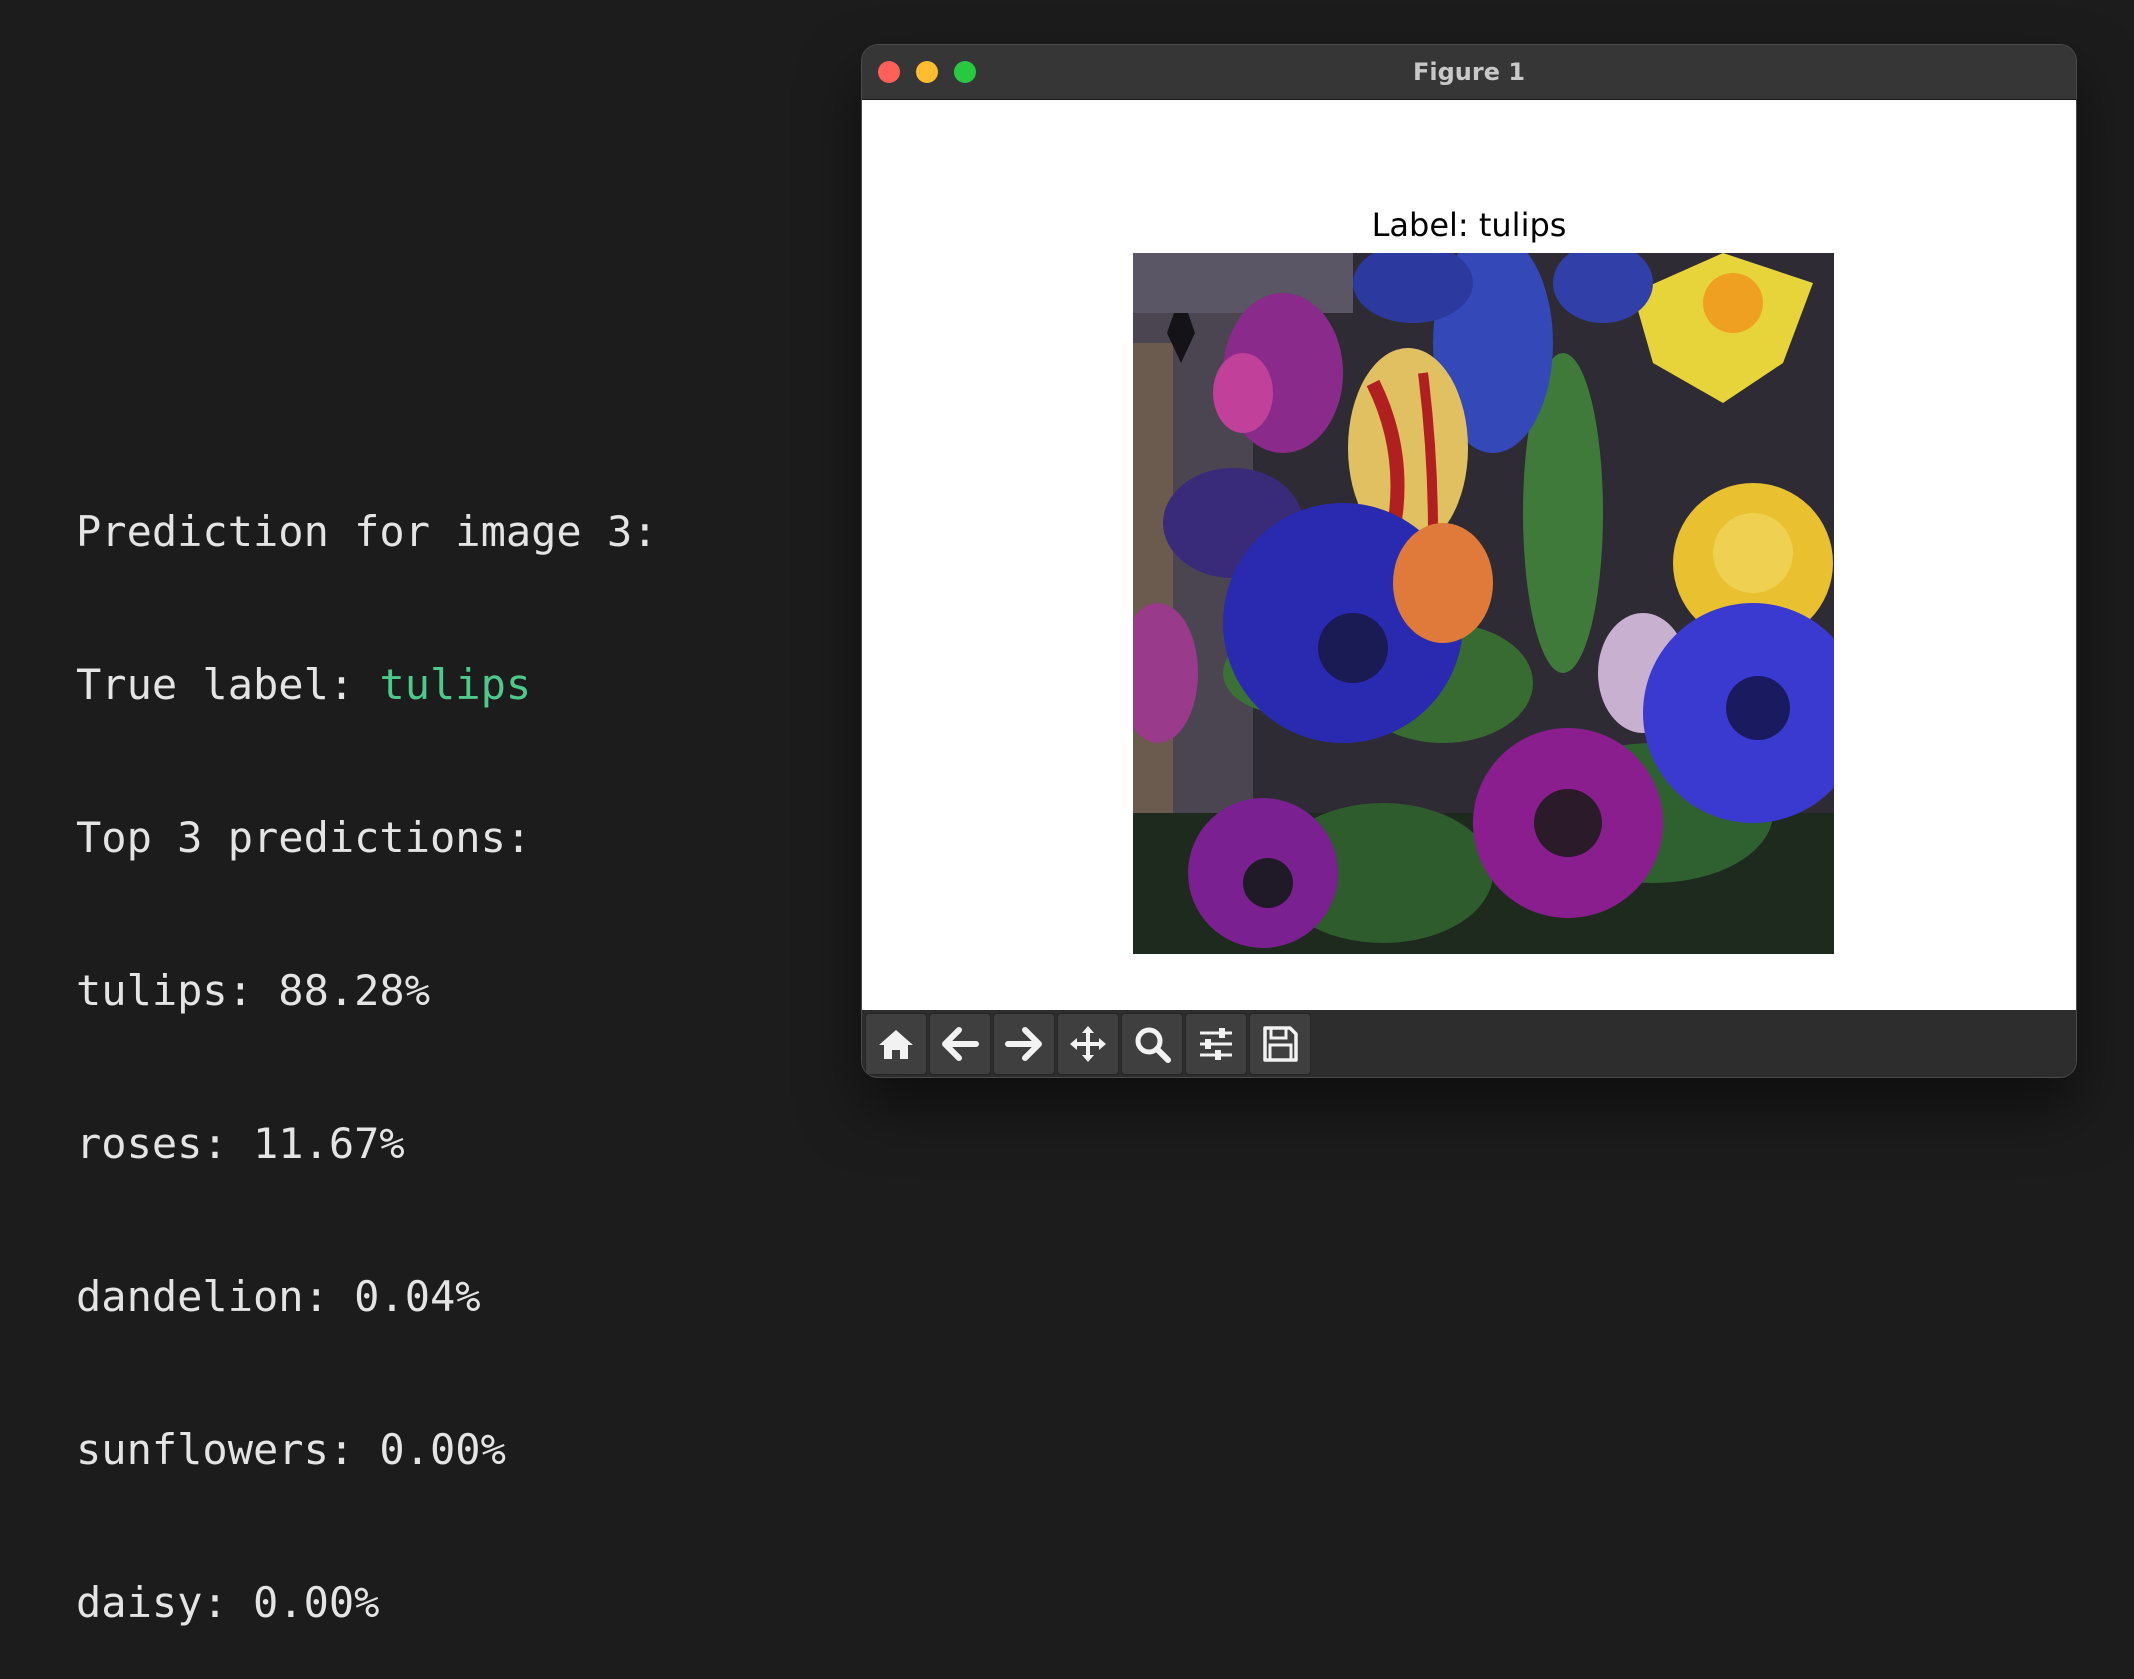  I want to click on pan-move-icon, so click(1088, 1044).